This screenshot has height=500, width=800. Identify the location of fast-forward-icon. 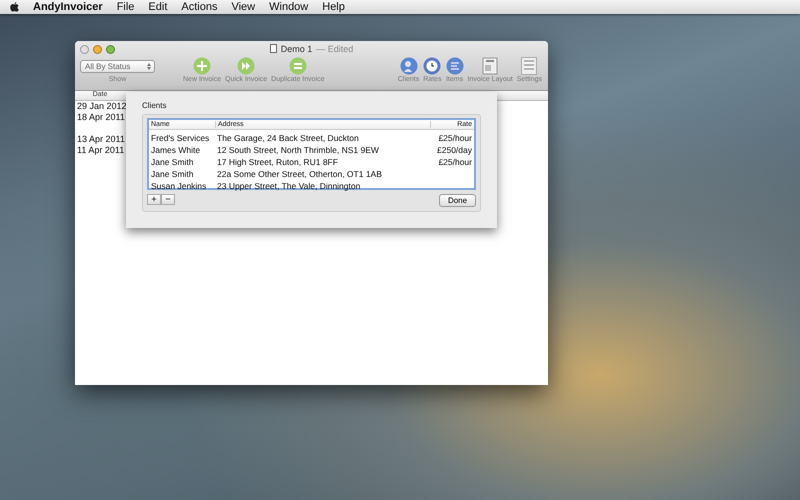
(246, 66).